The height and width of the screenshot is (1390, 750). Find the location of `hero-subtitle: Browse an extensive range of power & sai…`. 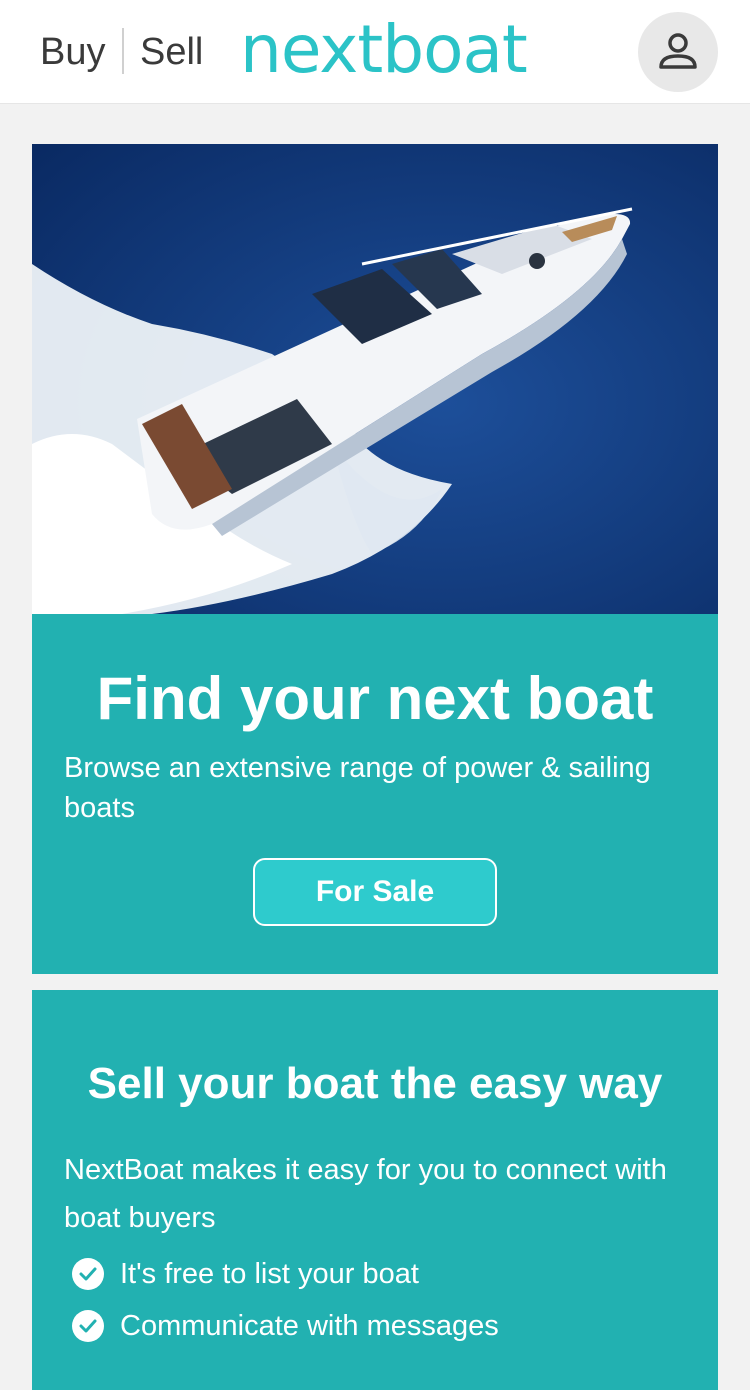

hero-subtitle: Browse an extensive range of power & sai… is located at coordinates (357, 788).